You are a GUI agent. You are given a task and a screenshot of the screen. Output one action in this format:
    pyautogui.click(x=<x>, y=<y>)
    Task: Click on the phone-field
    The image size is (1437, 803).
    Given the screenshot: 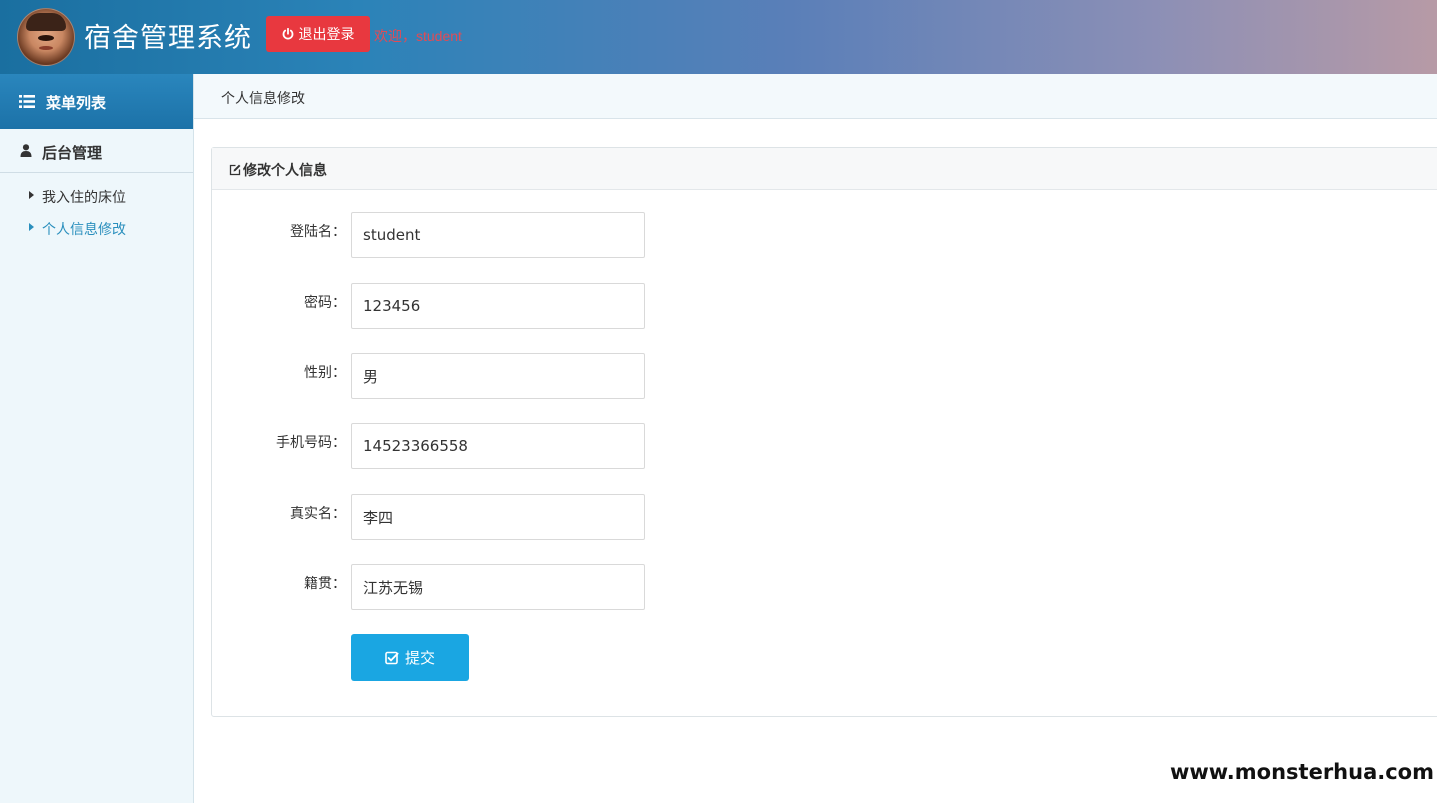 What is the action you would take?
    pyautogui.click(x=498, y=446)
    